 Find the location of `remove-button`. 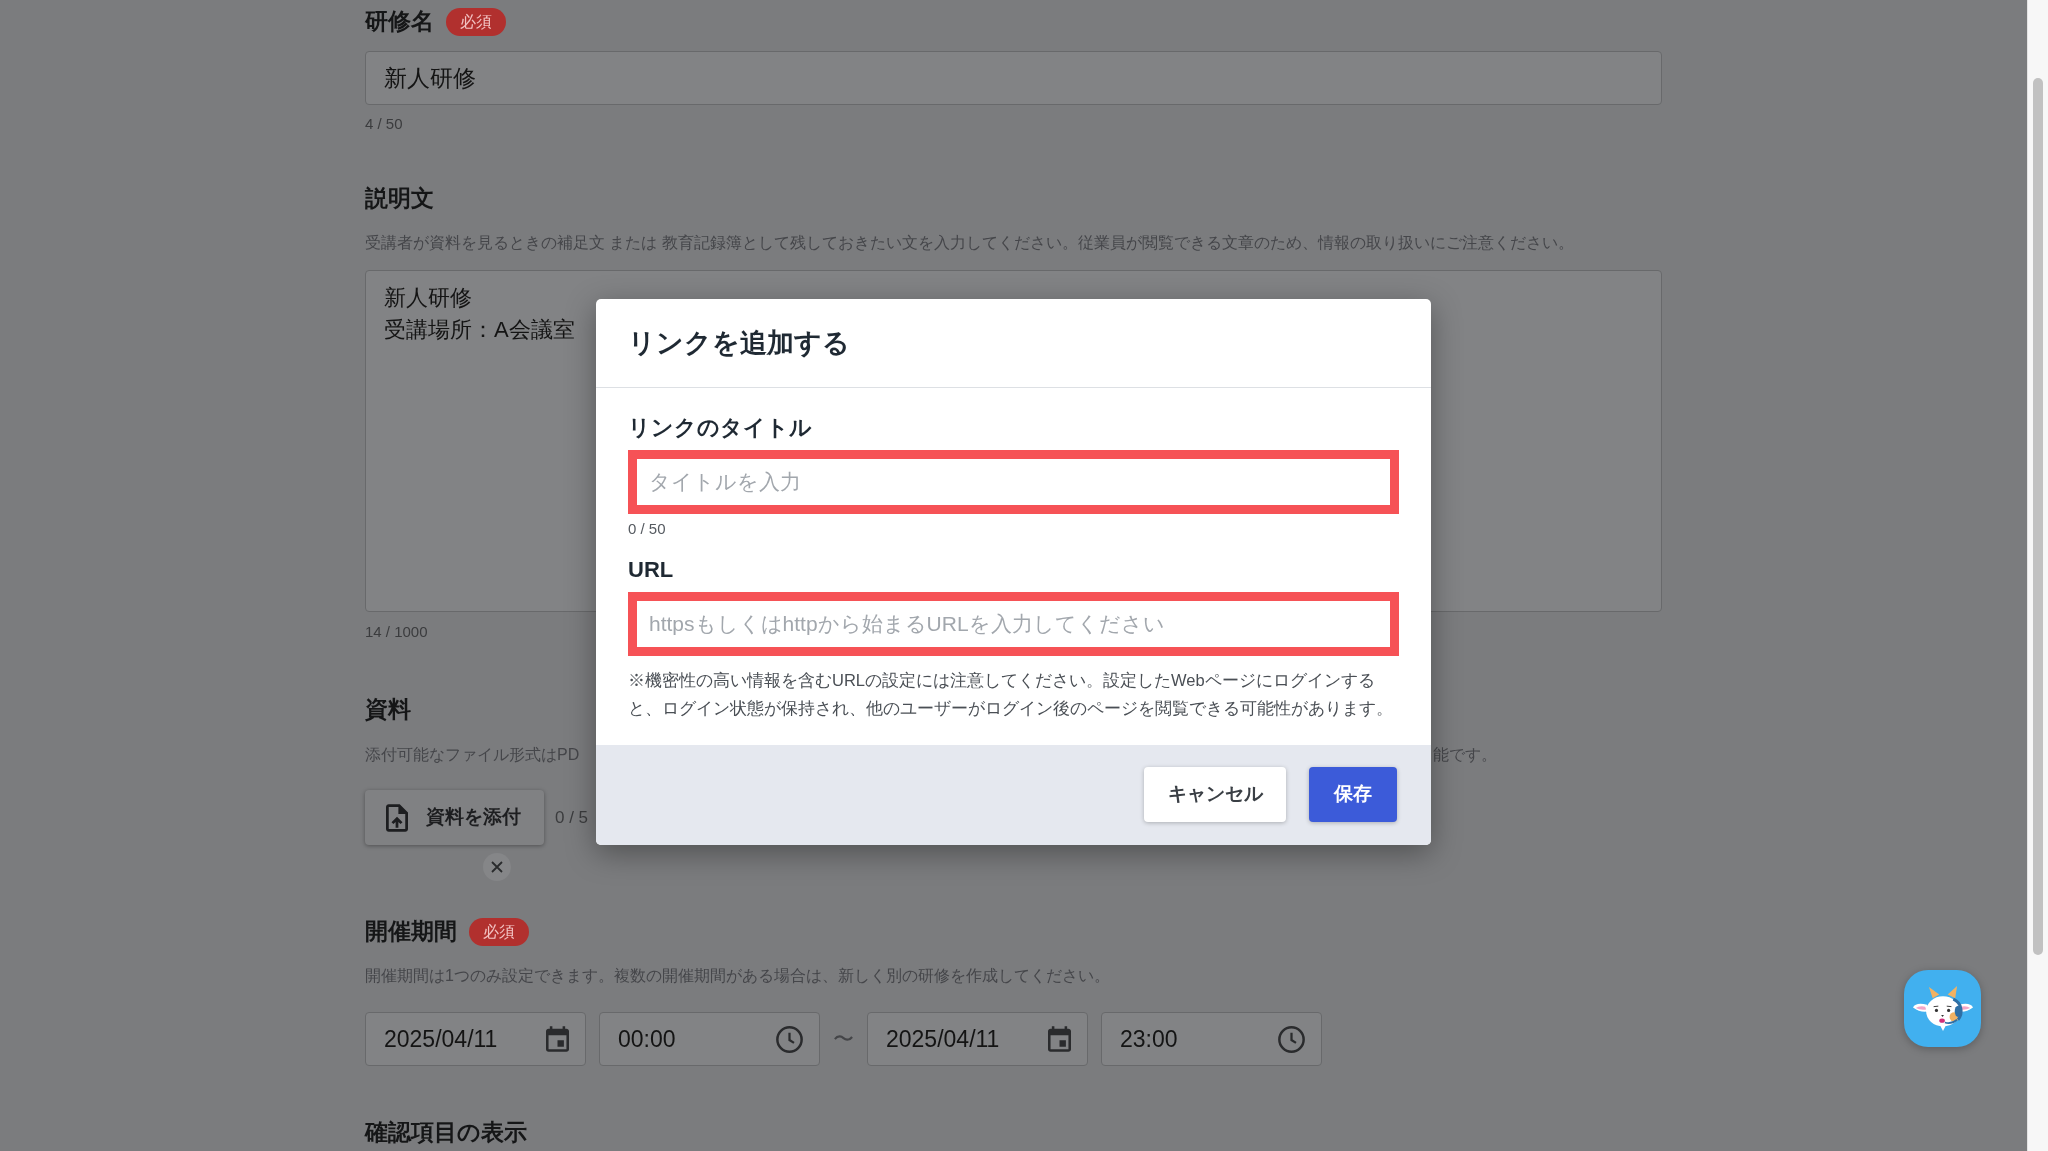

remove-button is located at coordinates (497, 867).